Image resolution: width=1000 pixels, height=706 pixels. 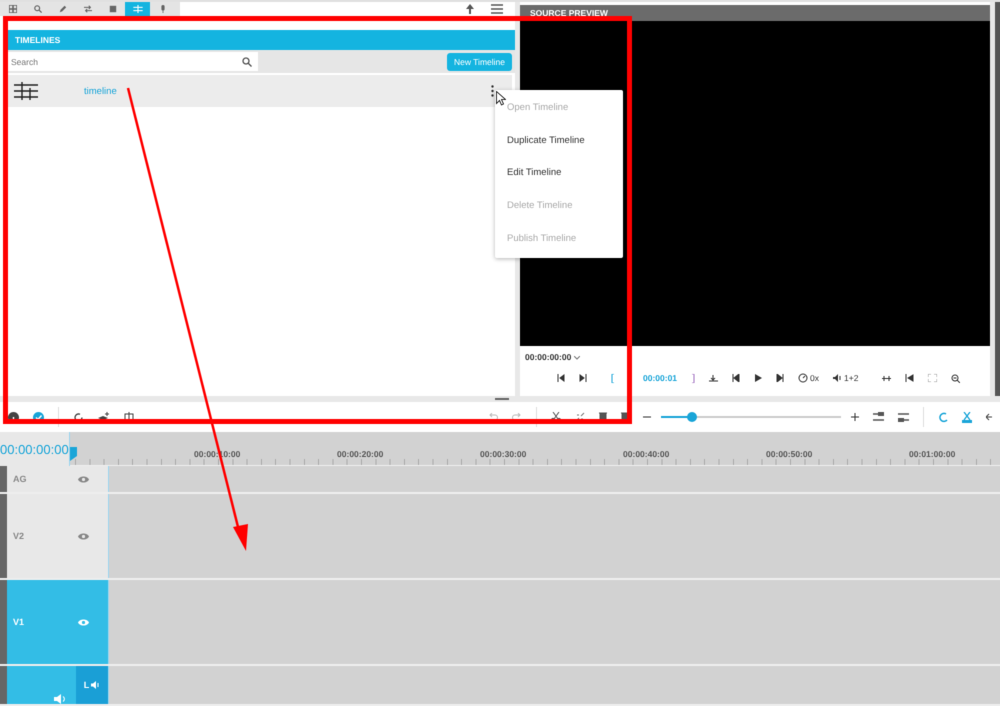 What do you see at coordinates (260, 40) in the screenshot?
I see `panel-header: TIMELINES` at bounding box center [260, 40].